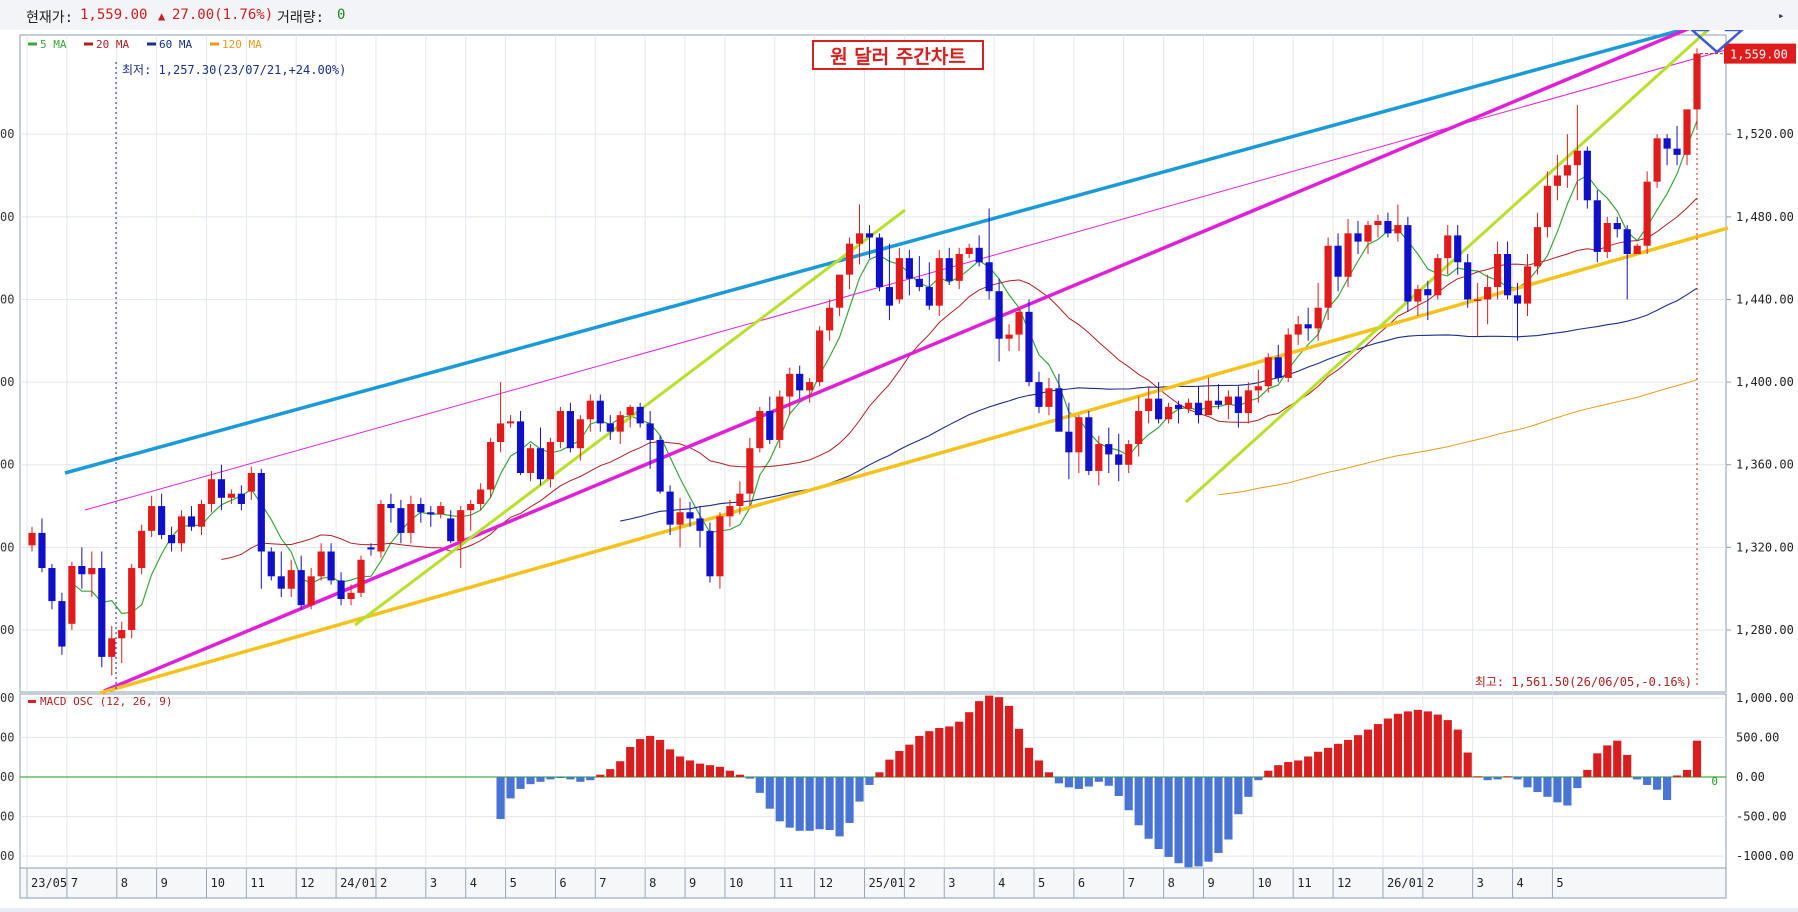 This screenshot has width=1798, height=912. What do you see at coordinates (1765, 856) in the screenshot?
I see `macd-y-label: -1000.00` at bounding box center [1765, 856].